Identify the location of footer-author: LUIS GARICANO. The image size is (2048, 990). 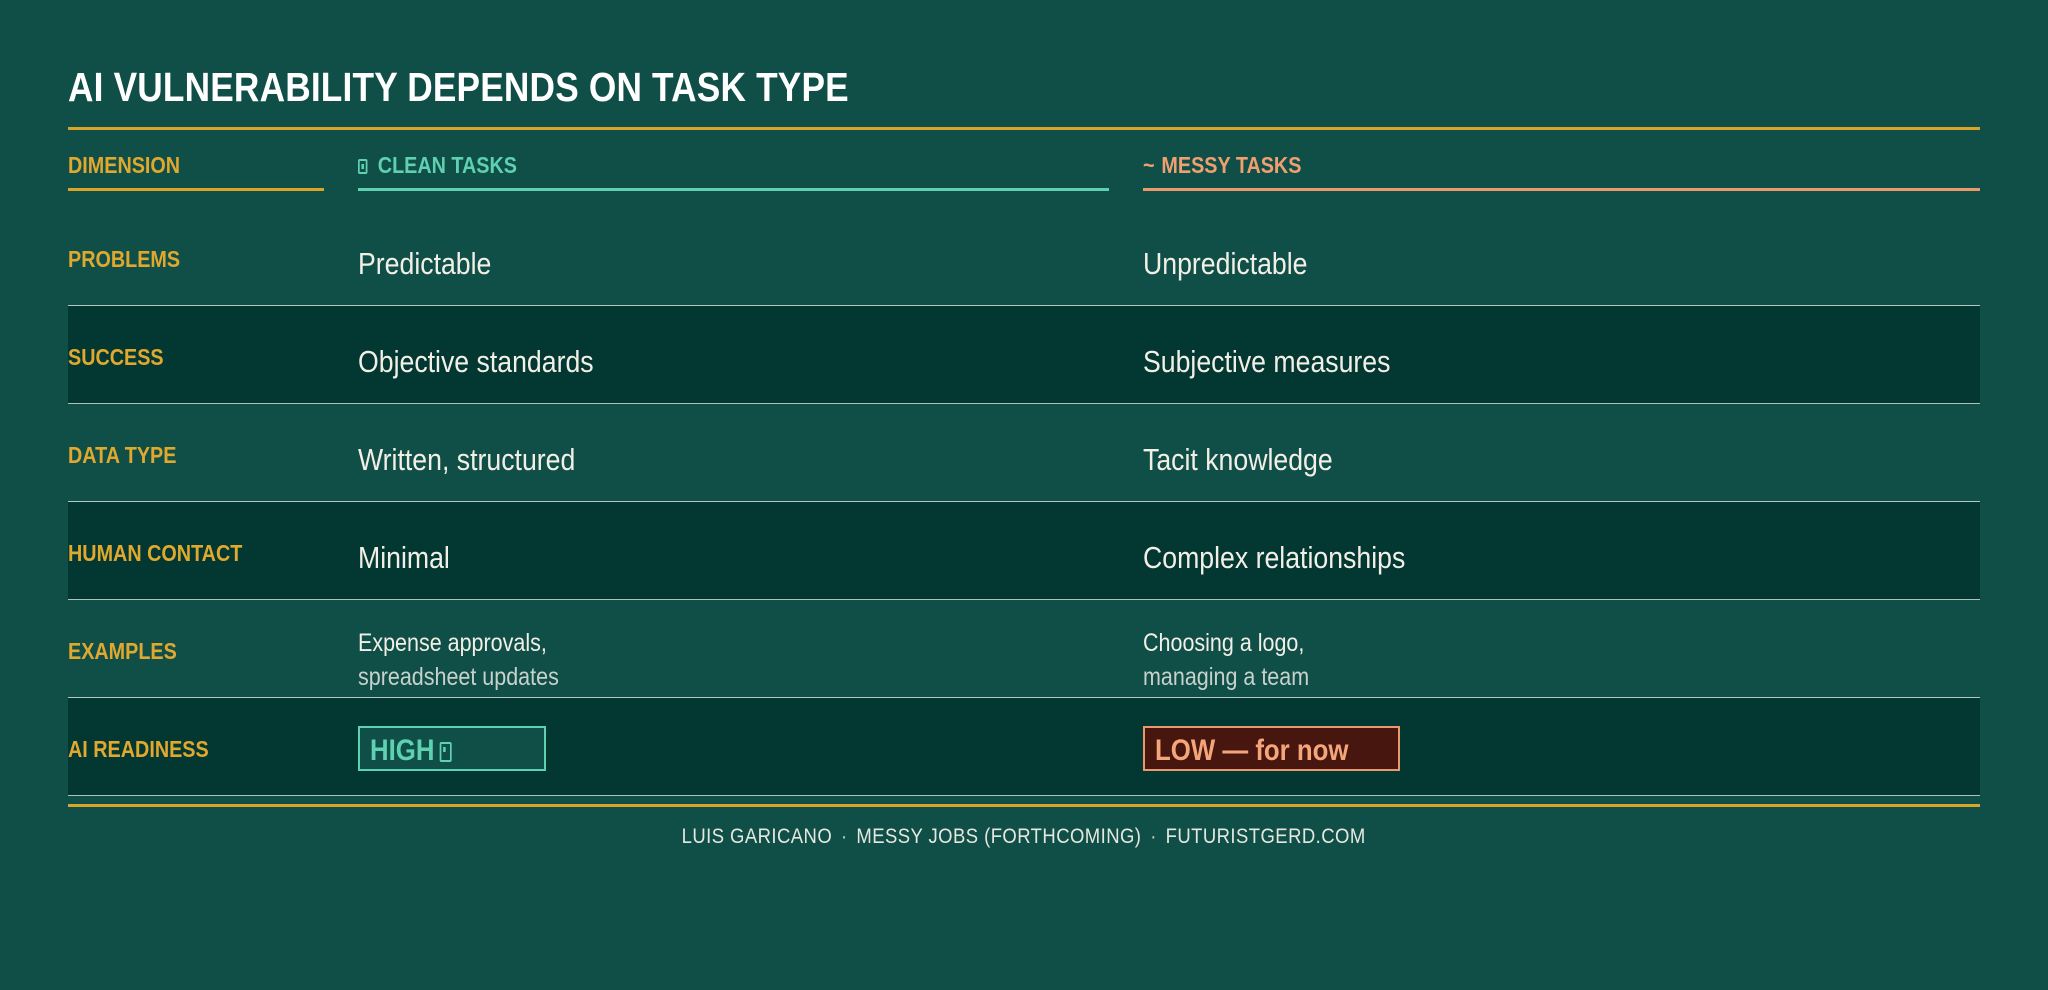
(757, 836).